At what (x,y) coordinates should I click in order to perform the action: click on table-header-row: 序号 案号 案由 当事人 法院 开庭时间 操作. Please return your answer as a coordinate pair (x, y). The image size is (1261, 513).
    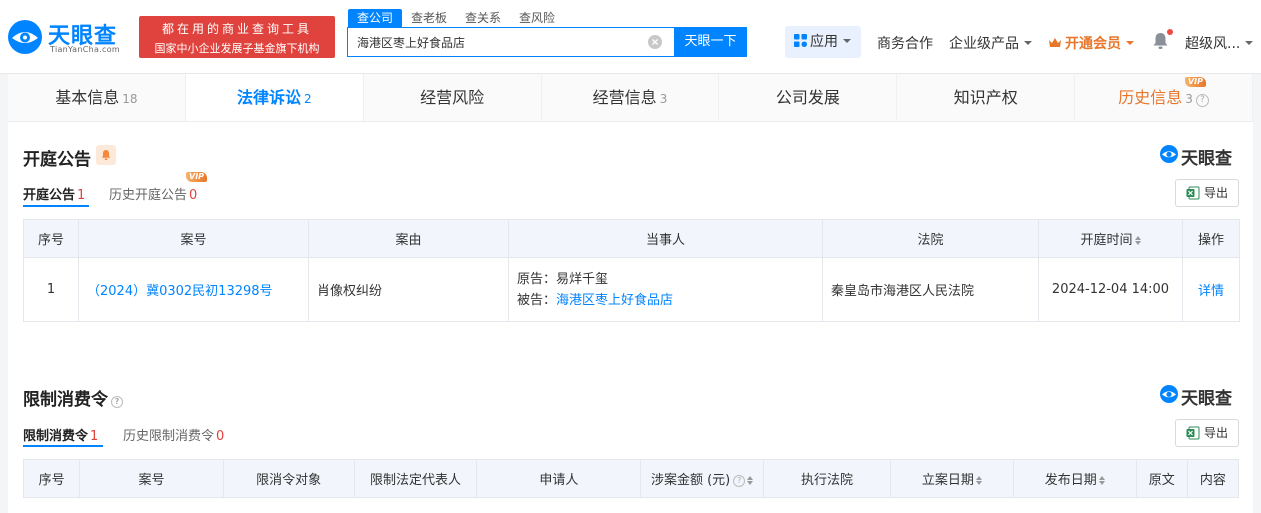
    Looking at the image, I should click on (631, 238).